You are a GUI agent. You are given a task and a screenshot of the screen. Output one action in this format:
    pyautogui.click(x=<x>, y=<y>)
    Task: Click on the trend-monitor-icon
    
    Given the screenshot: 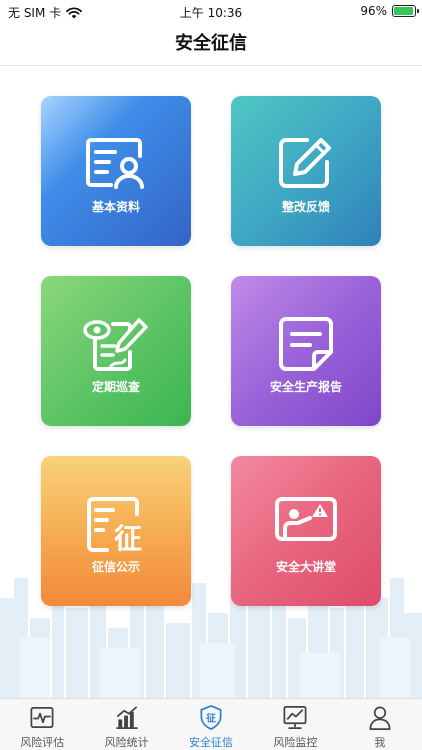 What is the action you would take?
    pyautogui.click(x=295, y=717)
    